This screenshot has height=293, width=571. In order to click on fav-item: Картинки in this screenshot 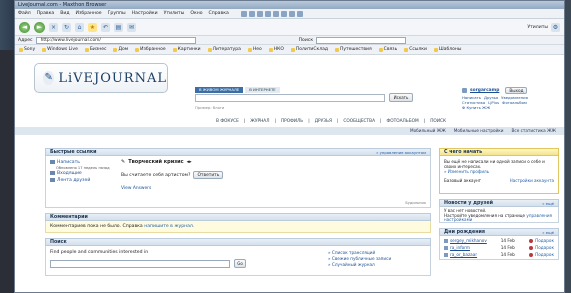, I will do `click(186, 49)`.